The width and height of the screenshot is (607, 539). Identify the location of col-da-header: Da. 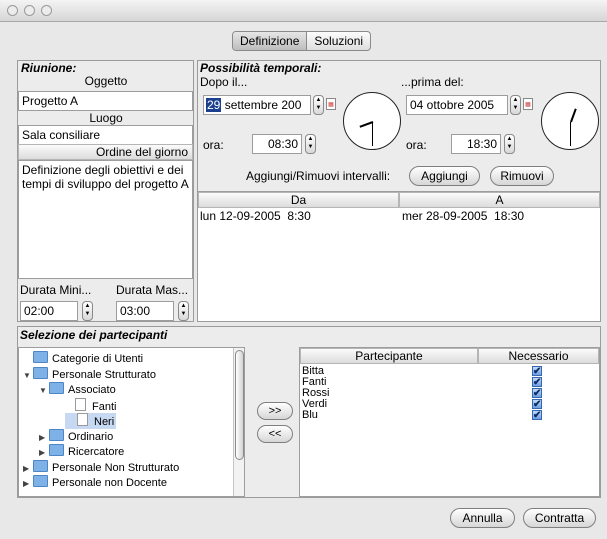
(298, 200).